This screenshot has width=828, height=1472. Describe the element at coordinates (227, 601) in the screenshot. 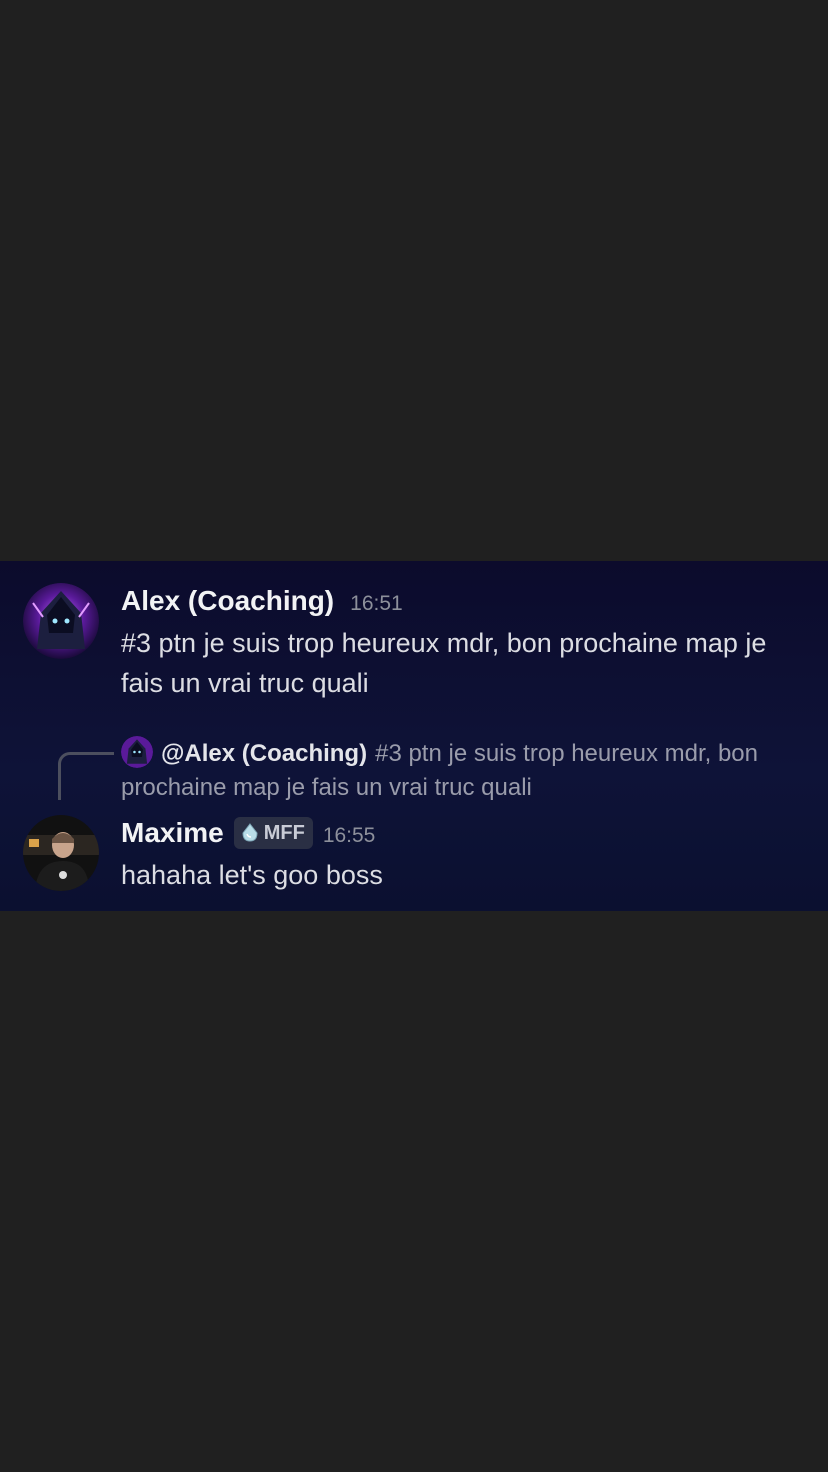

I see `author-name: Alex (Coaching)` at that location.